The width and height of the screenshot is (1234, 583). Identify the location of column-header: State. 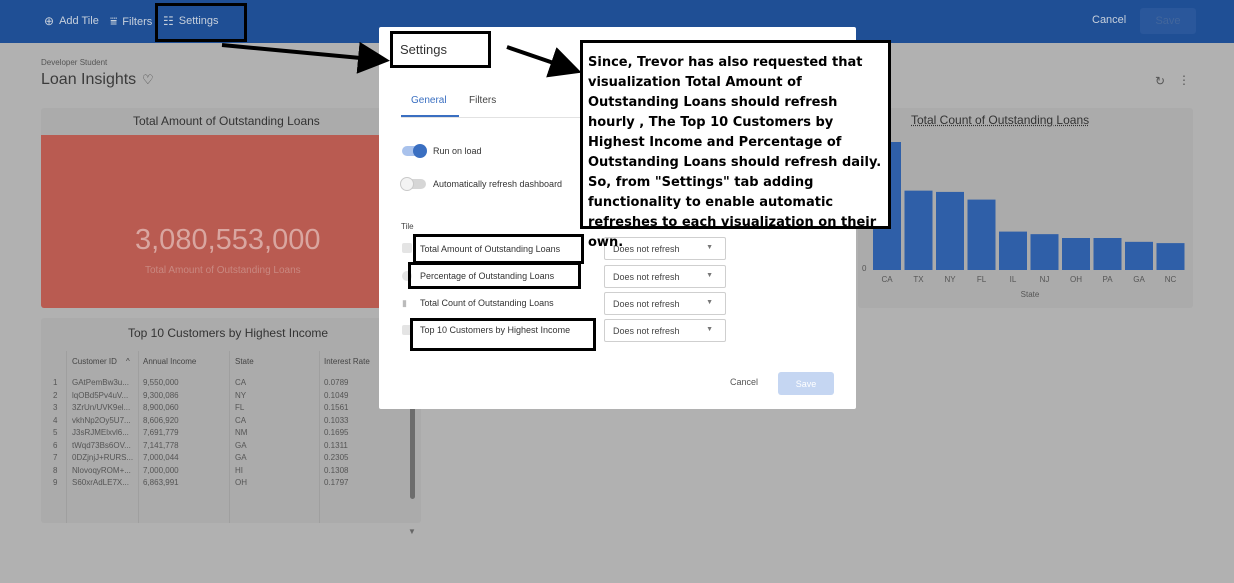
(244, 361).